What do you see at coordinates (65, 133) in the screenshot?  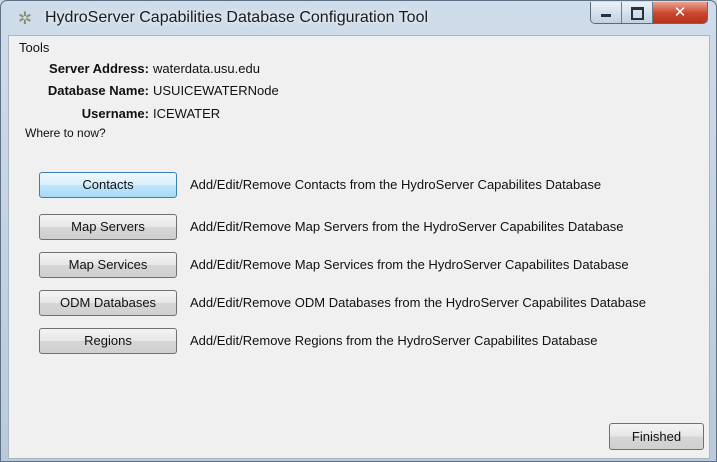 I see `where-to-now-label: Where to now?` at bounding box center [65, 133].